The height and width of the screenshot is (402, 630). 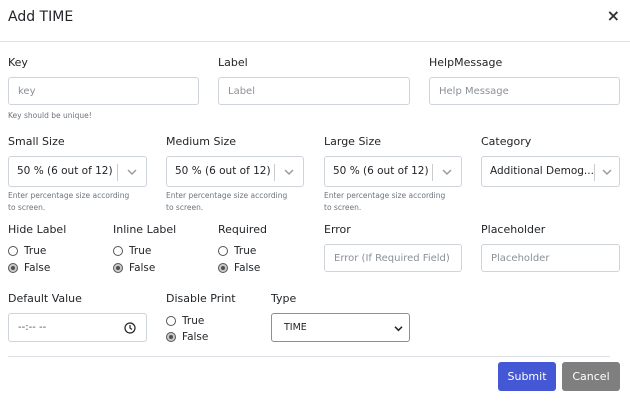 I want to click on hide-label-false-option: False, so click(x=29, y=268).